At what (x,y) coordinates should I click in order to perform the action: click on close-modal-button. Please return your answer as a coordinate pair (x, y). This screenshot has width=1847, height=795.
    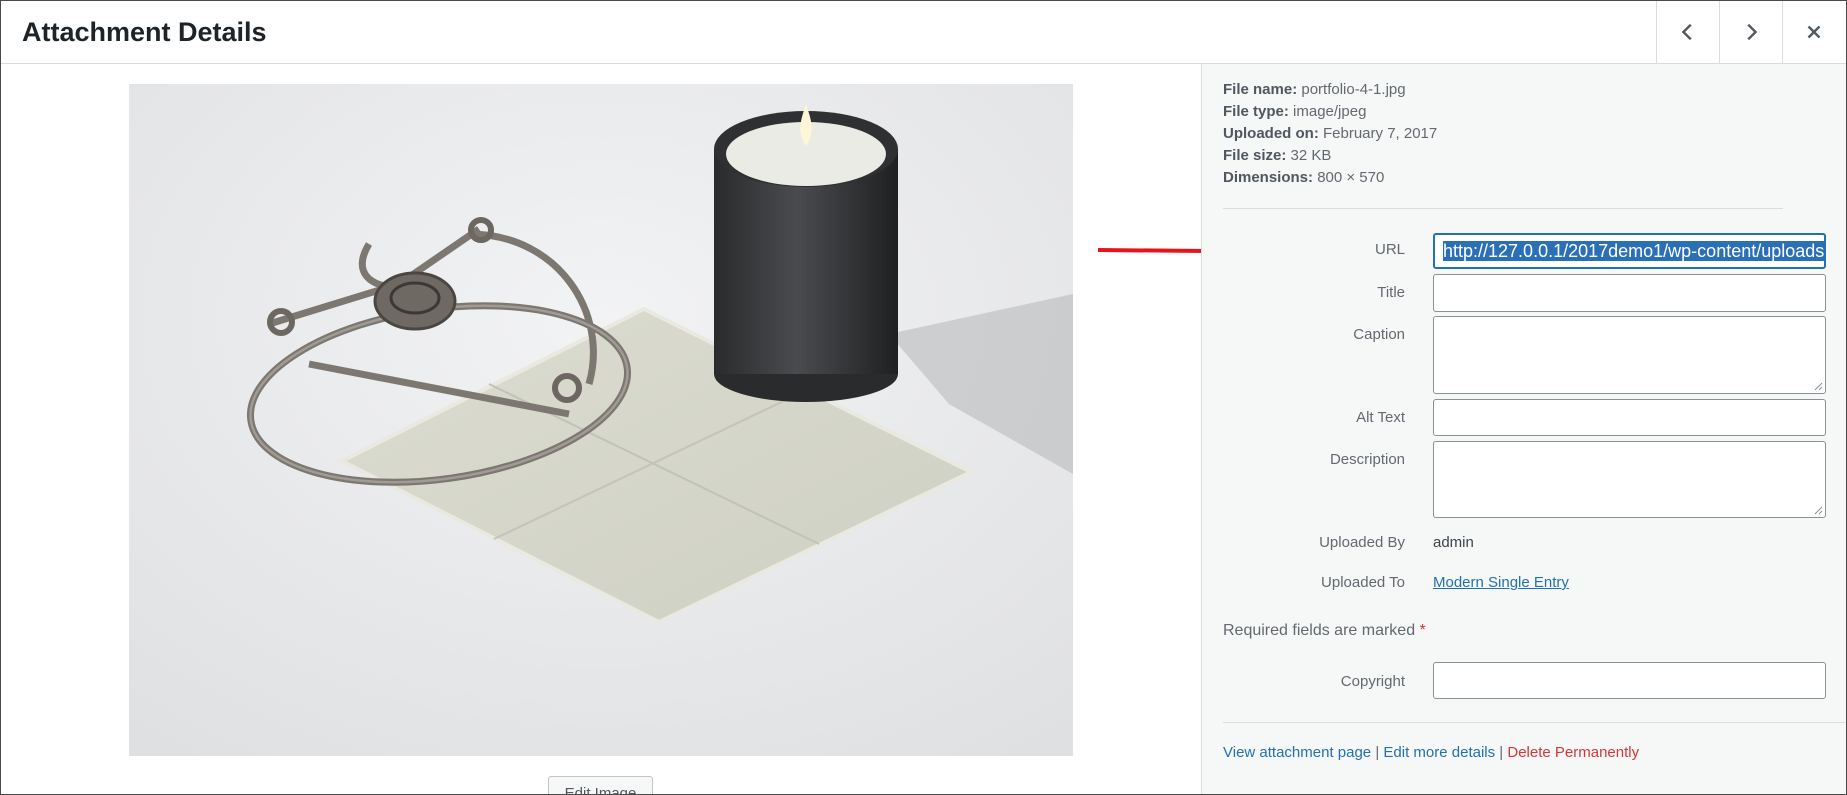
    Looking at the image, I should click on (1813, 32).